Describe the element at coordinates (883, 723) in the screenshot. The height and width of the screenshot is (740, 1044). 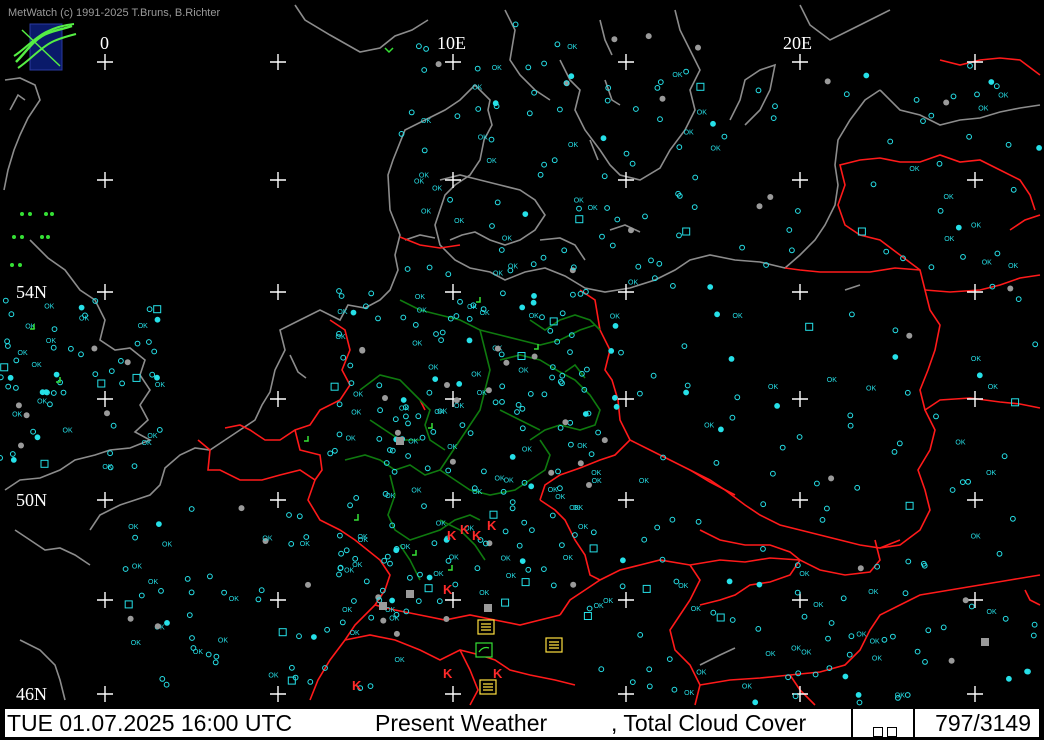
I see `legend-swatch-box` at that location.